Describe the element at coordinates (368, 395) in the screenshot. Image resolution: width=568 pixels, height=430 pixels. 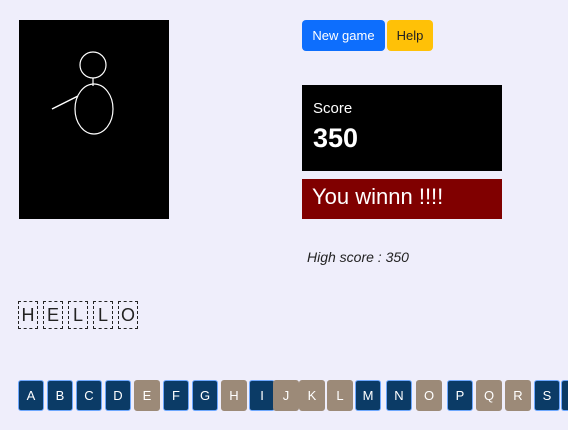
I see `letter-key-m: M` at that location.